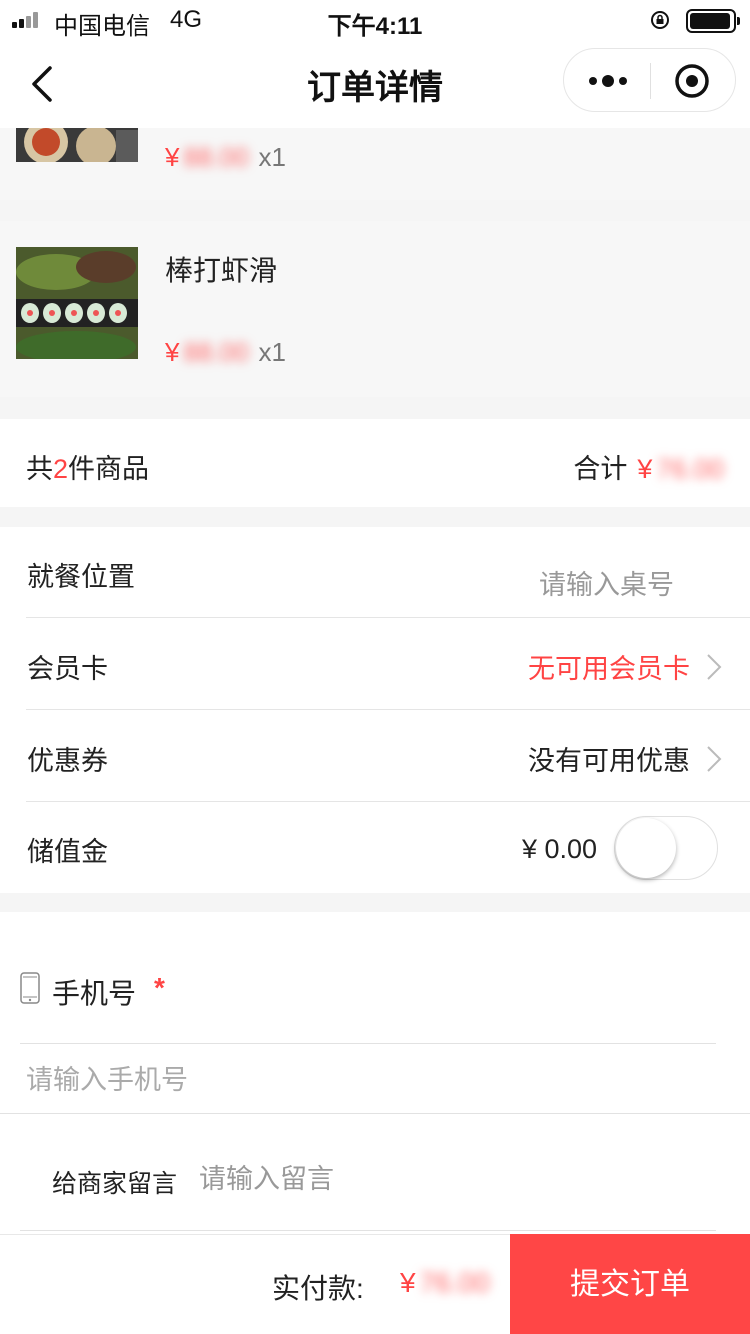  What do you see at coordinates (606, 582) in the screenshot?
I see `table-number-input: 请输入桌号` at bounding box center [606, 582].